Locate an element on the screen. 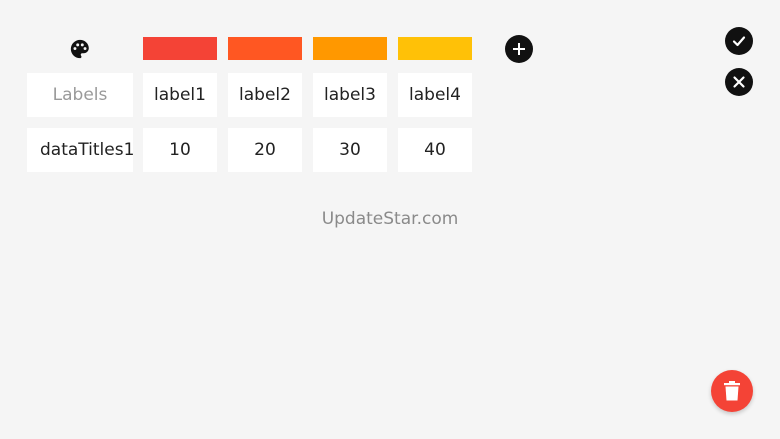  label-cell-3: label3 is located at coordinates (350, 95).